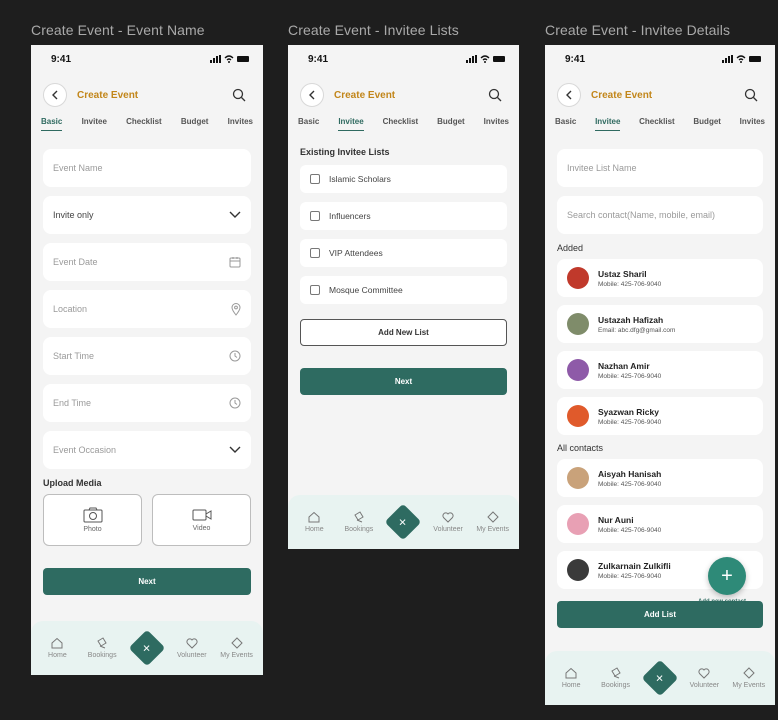 This screenshot has height=720, width=778. I want to click on upload-photo-button: Photo, so click(92, 520).